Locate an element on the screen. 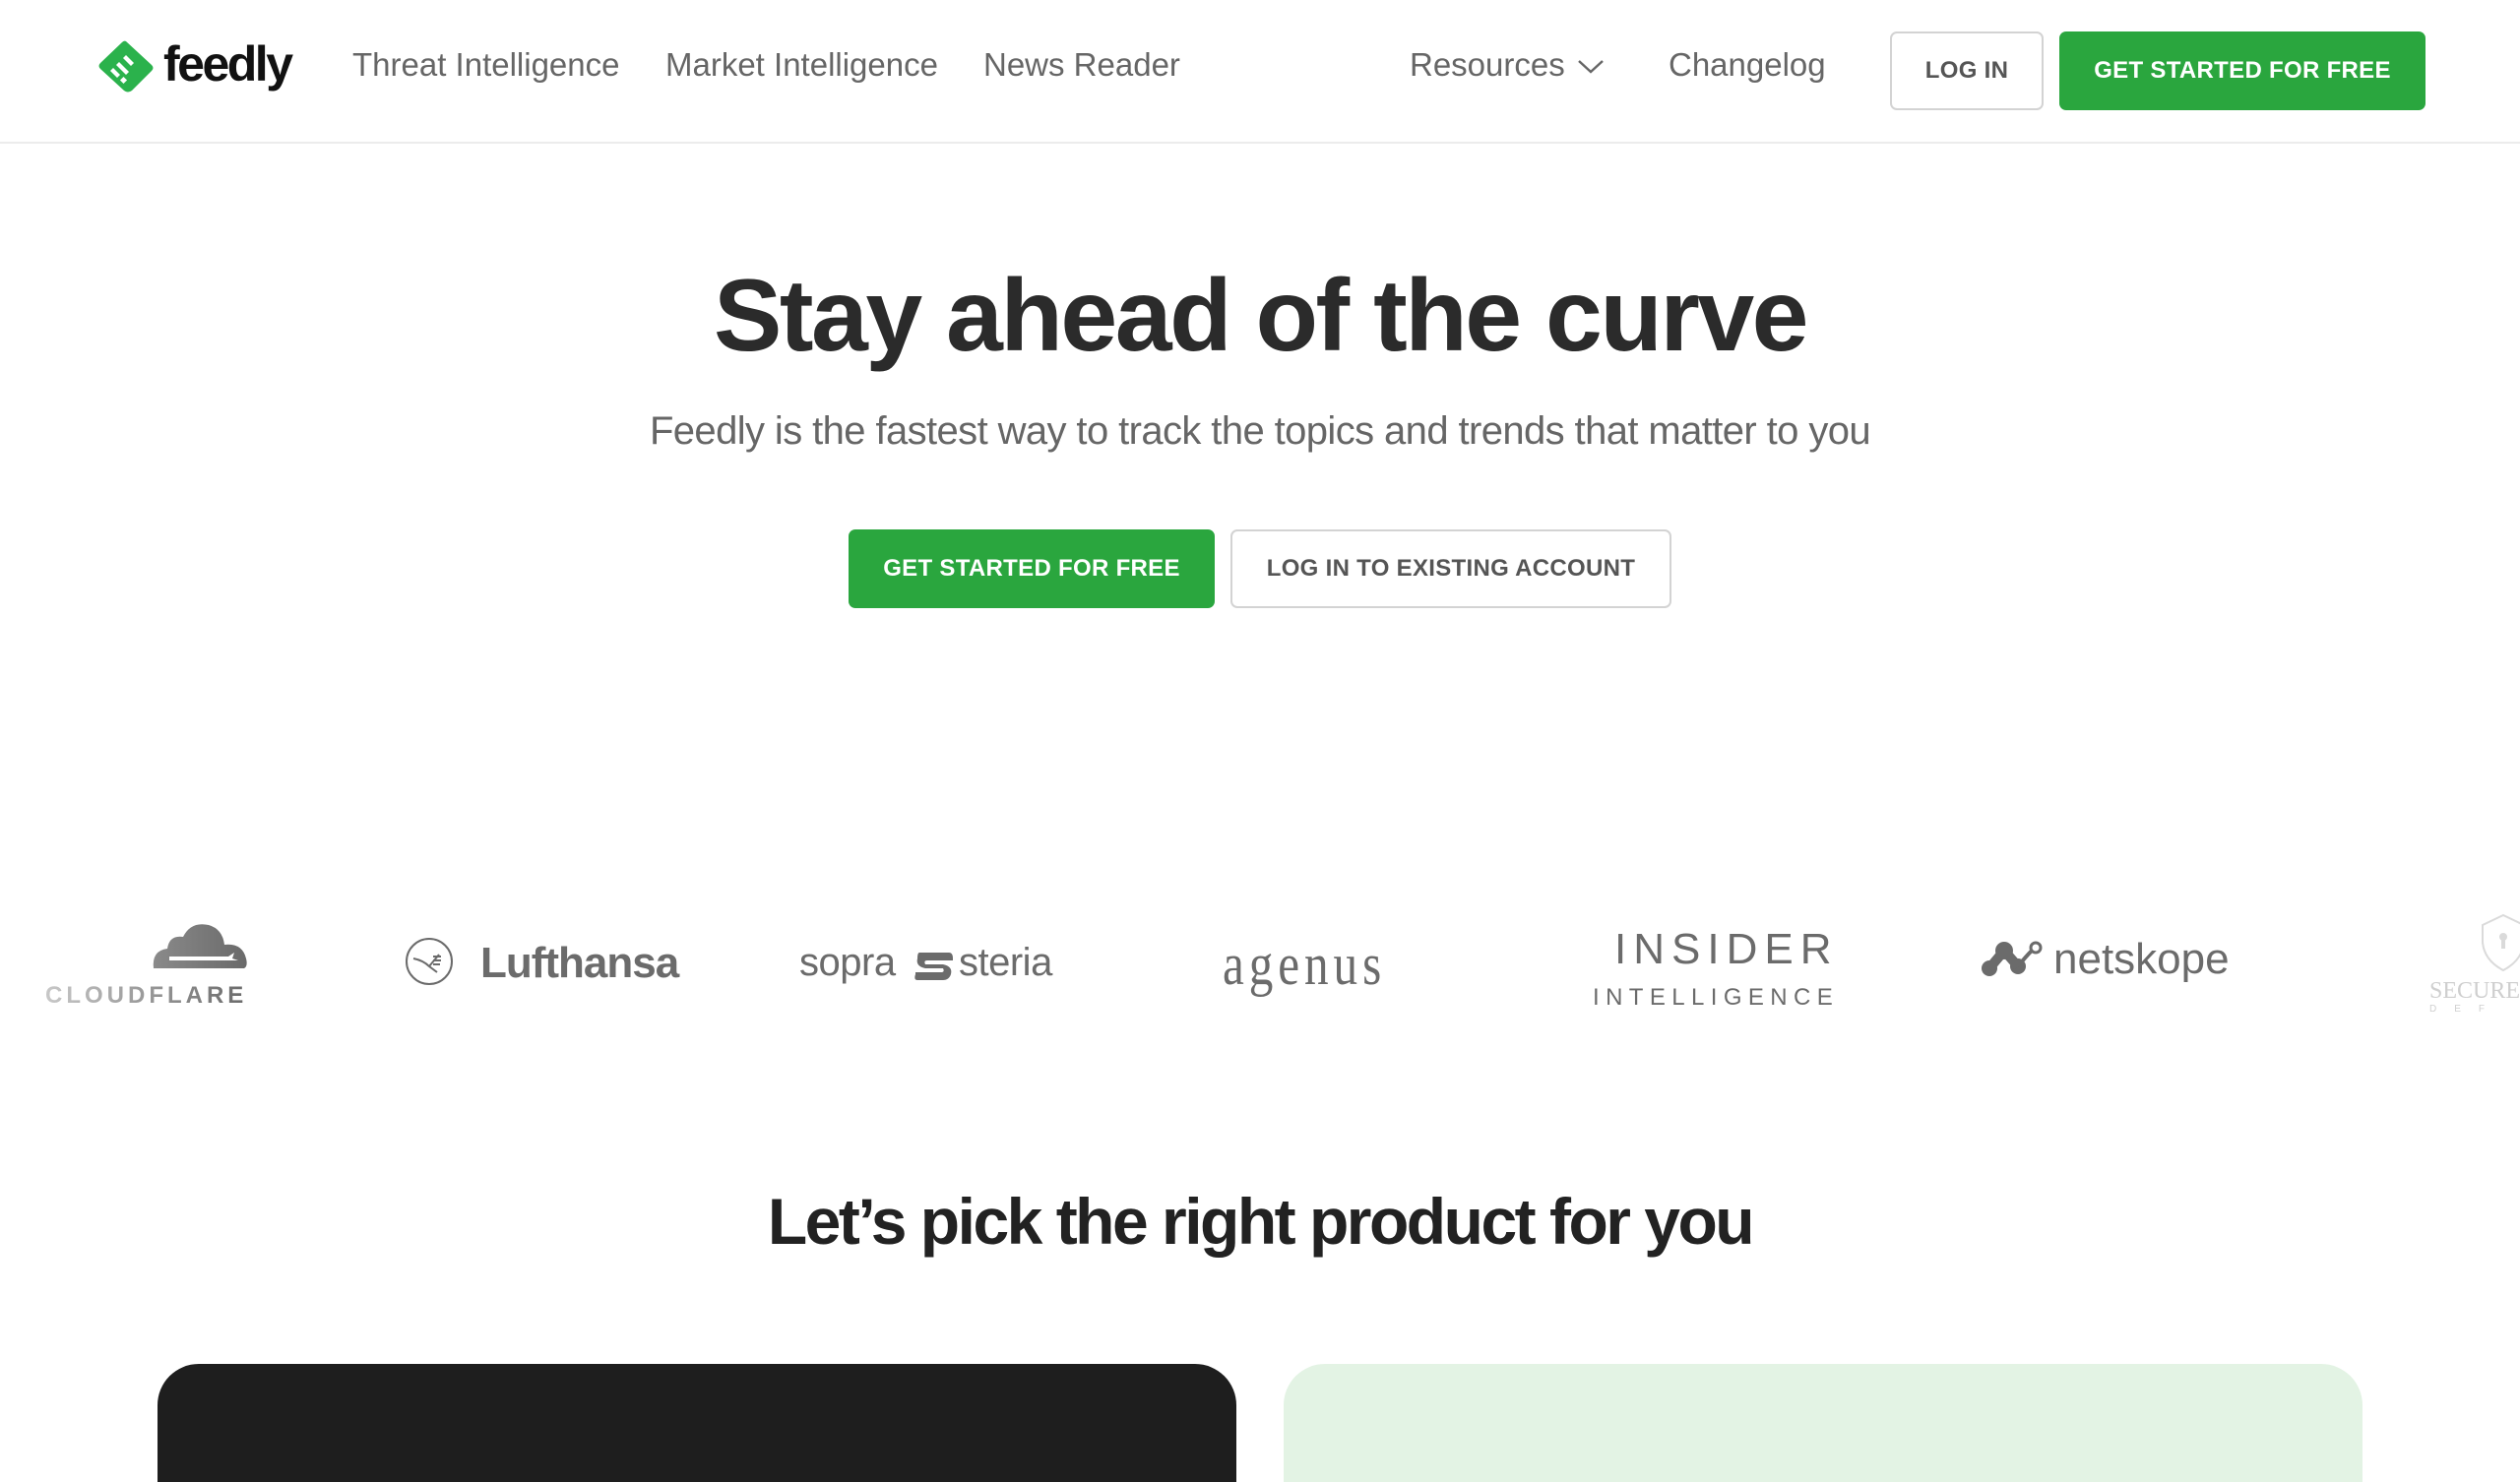  netskope-wordmark: netskope is located at coordinates (2141, 959).